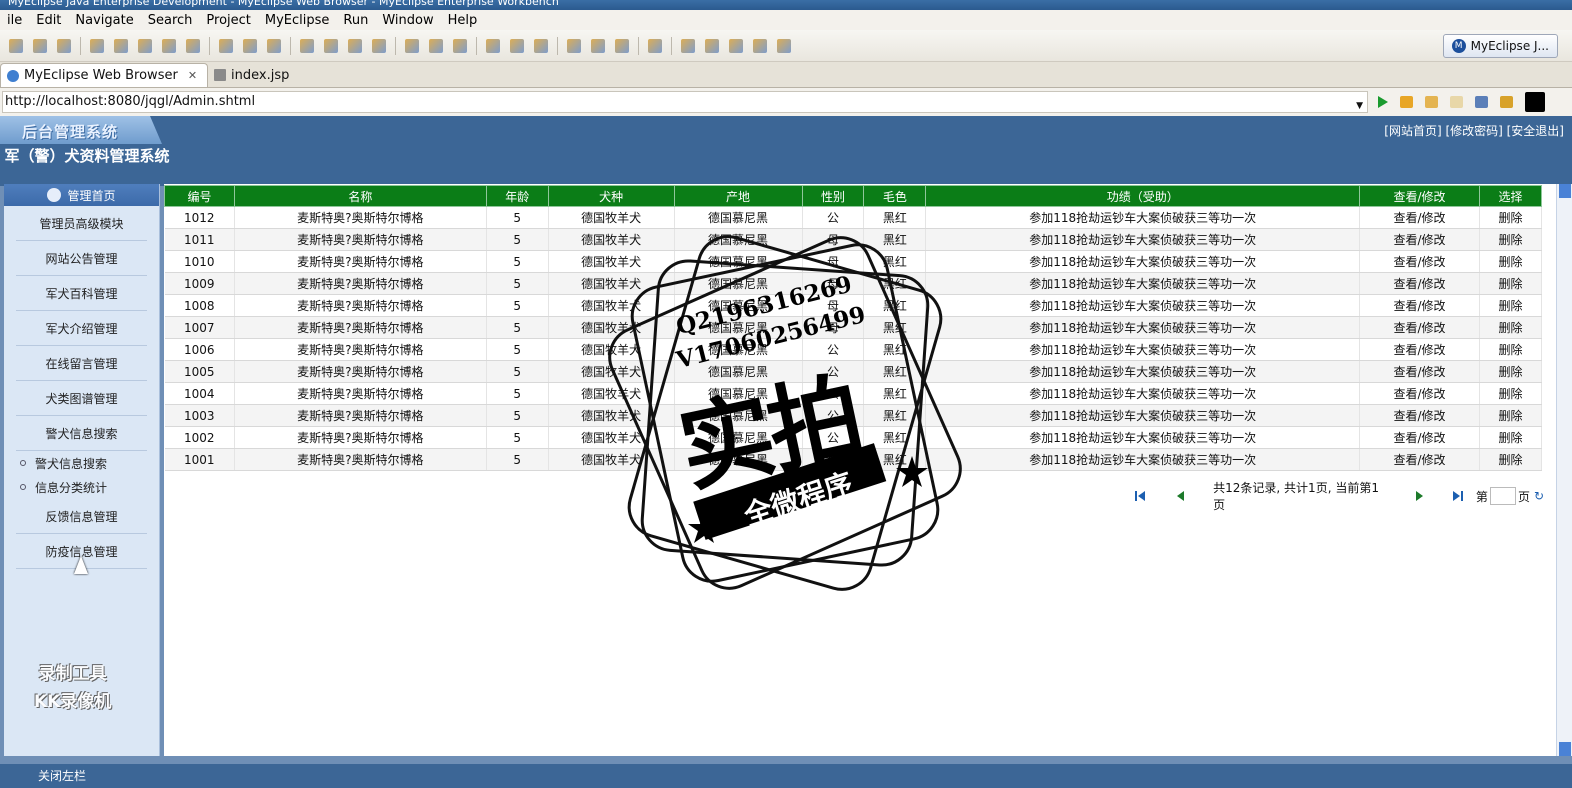  What do you see at coordinates (379, 45) in the screenshot?
I see `new-wizard-icon` at bounding box center [379, 45].